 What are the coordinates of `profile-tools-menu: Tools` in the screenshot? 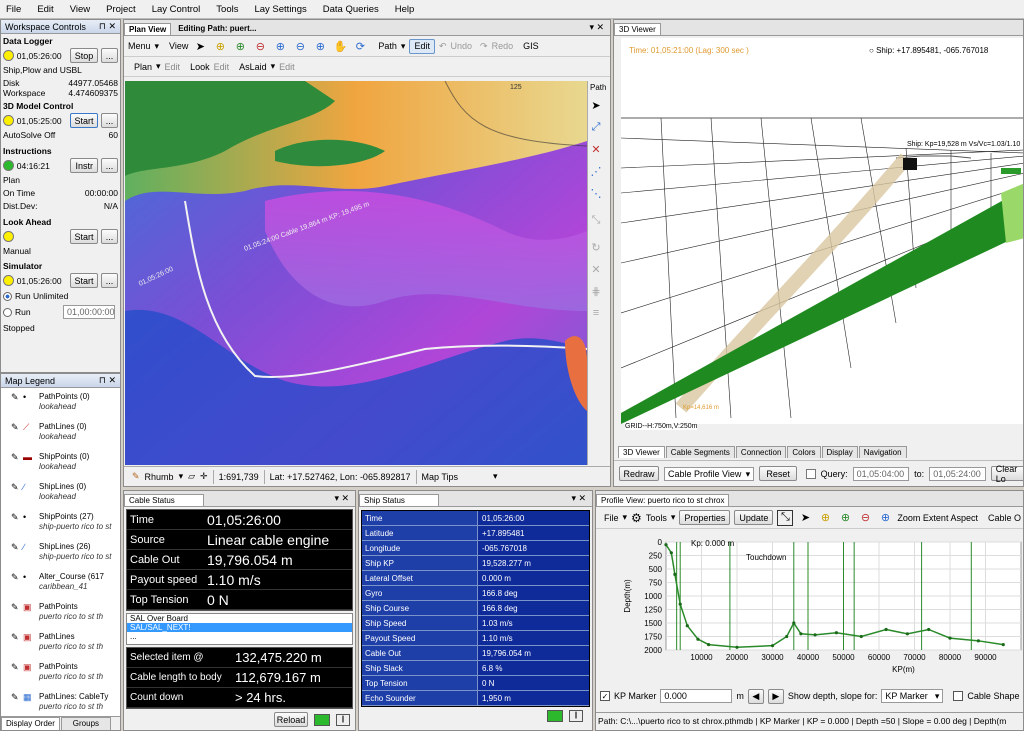 It's located at (656, 518).